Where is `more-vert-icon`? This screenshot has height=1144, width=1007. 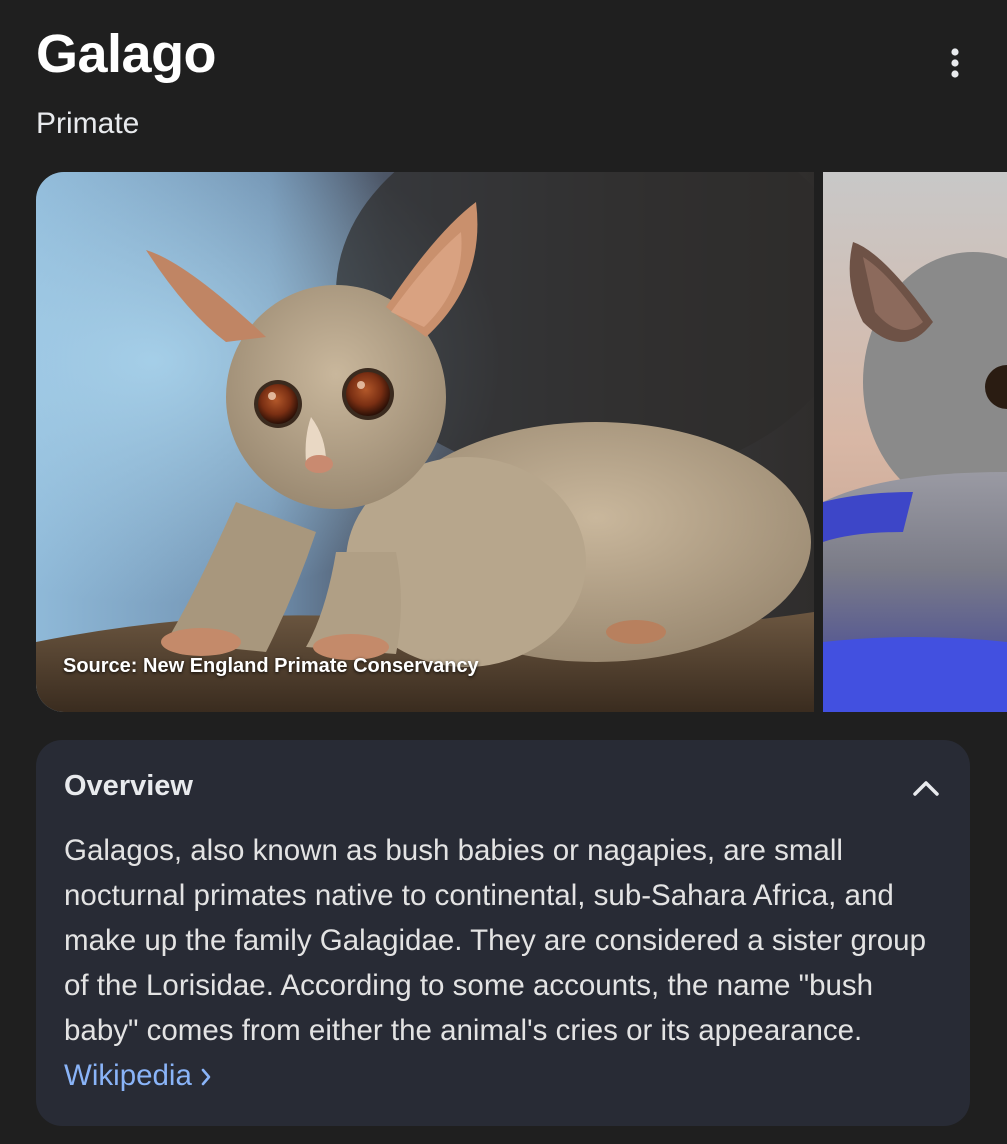
more-vert-icon is located at coordinates (955, 63).